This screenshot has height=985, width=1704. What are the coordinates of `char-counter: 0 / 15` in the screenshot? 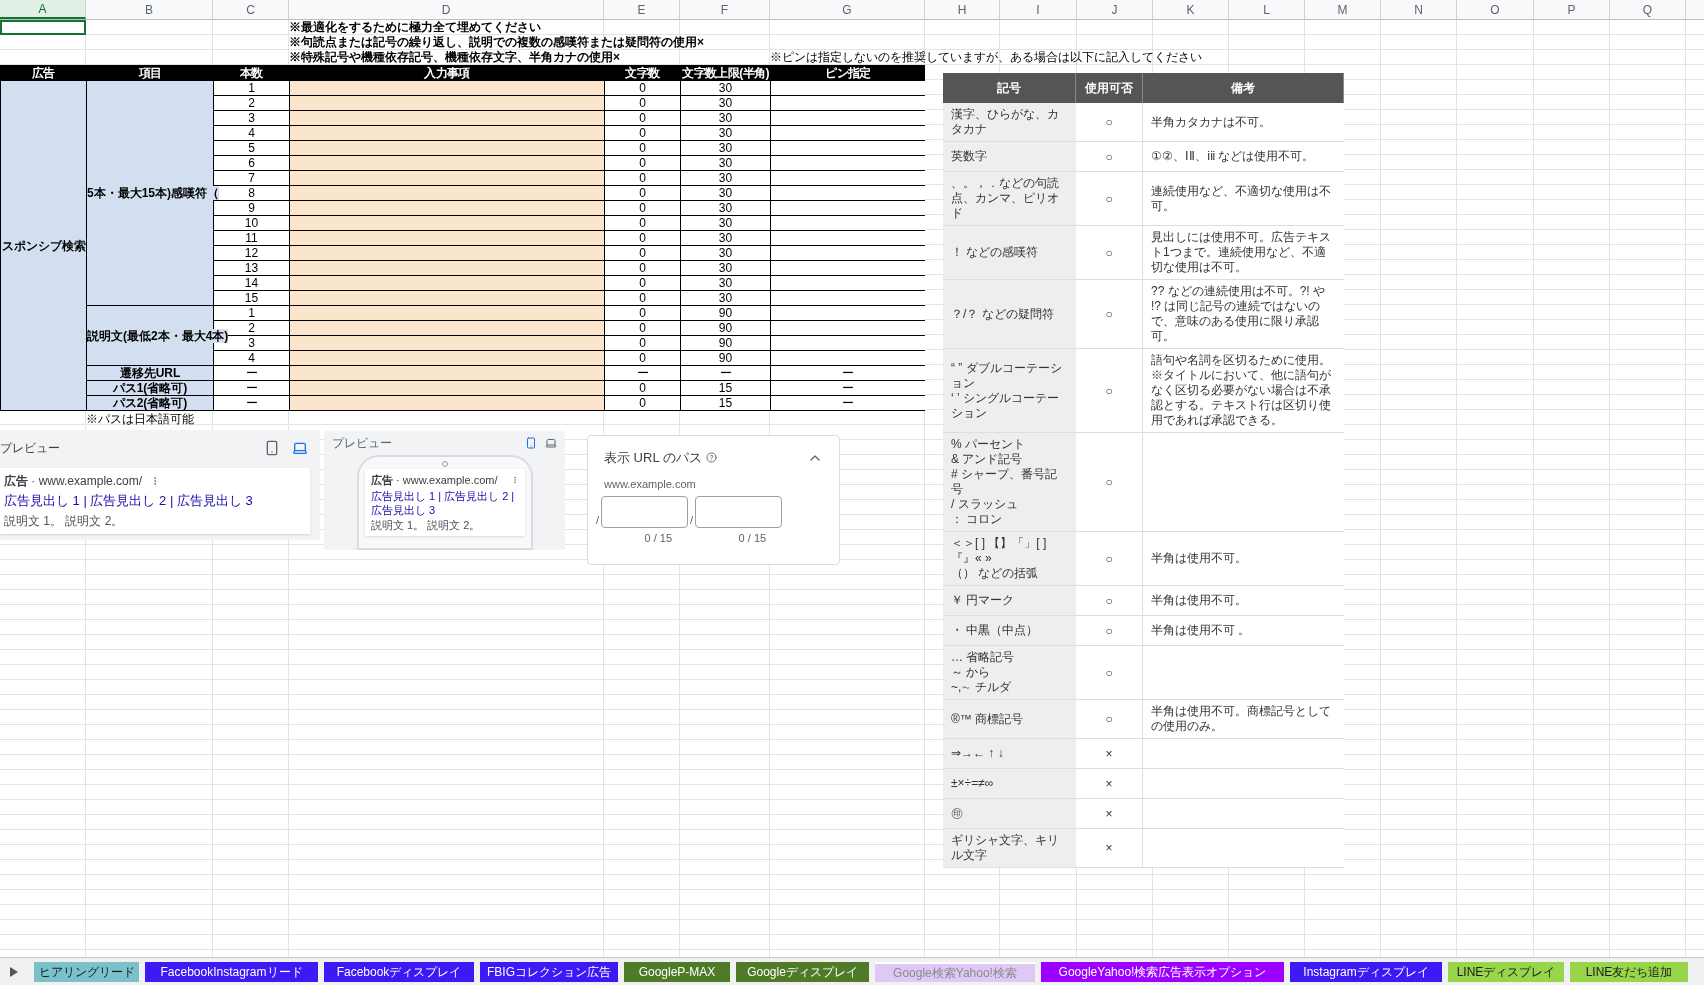 It's located at (658, 538).